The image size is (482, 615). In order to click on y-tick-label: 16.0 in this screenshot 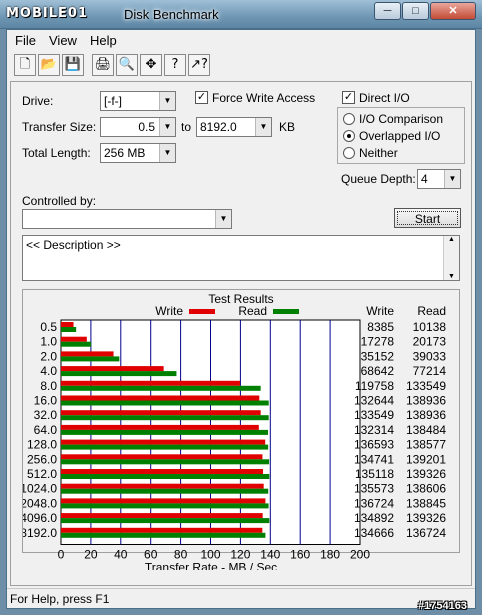, I will do `click(46, 401)`.